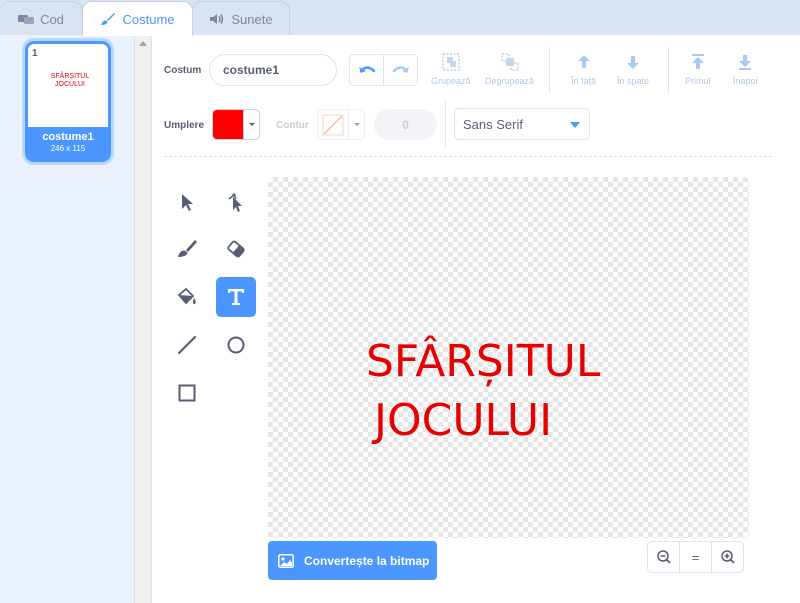 The height and width of the screenshot is (603, 800). Describe the element at coordinates (463, 421) in the screenshot. I see `canvas-text-line: JOCULUI` at that location.